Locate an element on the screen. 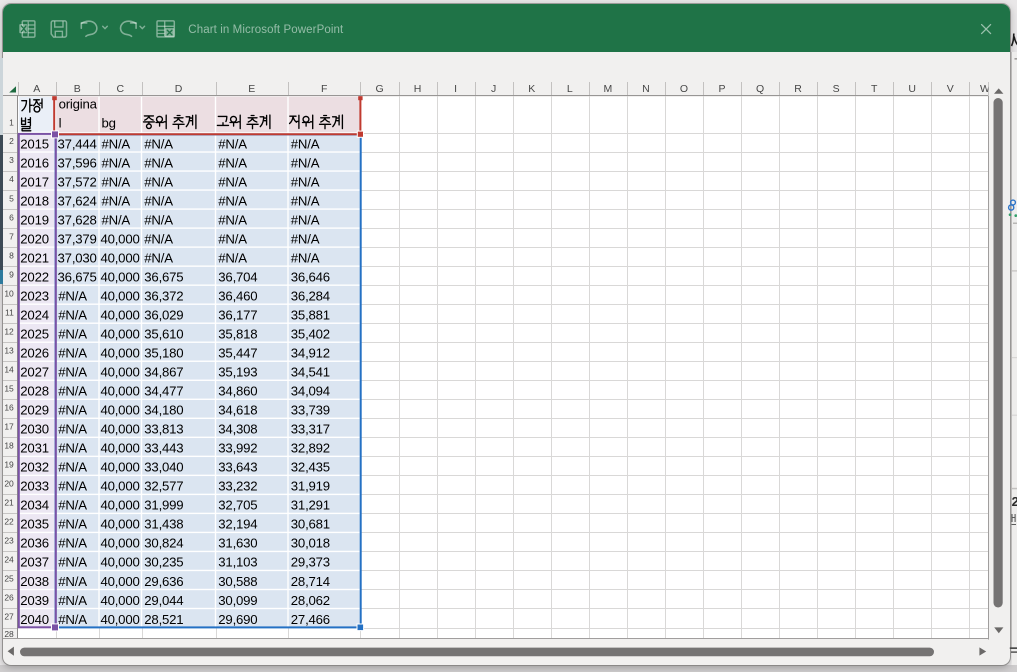 The height and width of the screenshot is (672, 1017). svg-text: B is located at coordinates (77, 89).